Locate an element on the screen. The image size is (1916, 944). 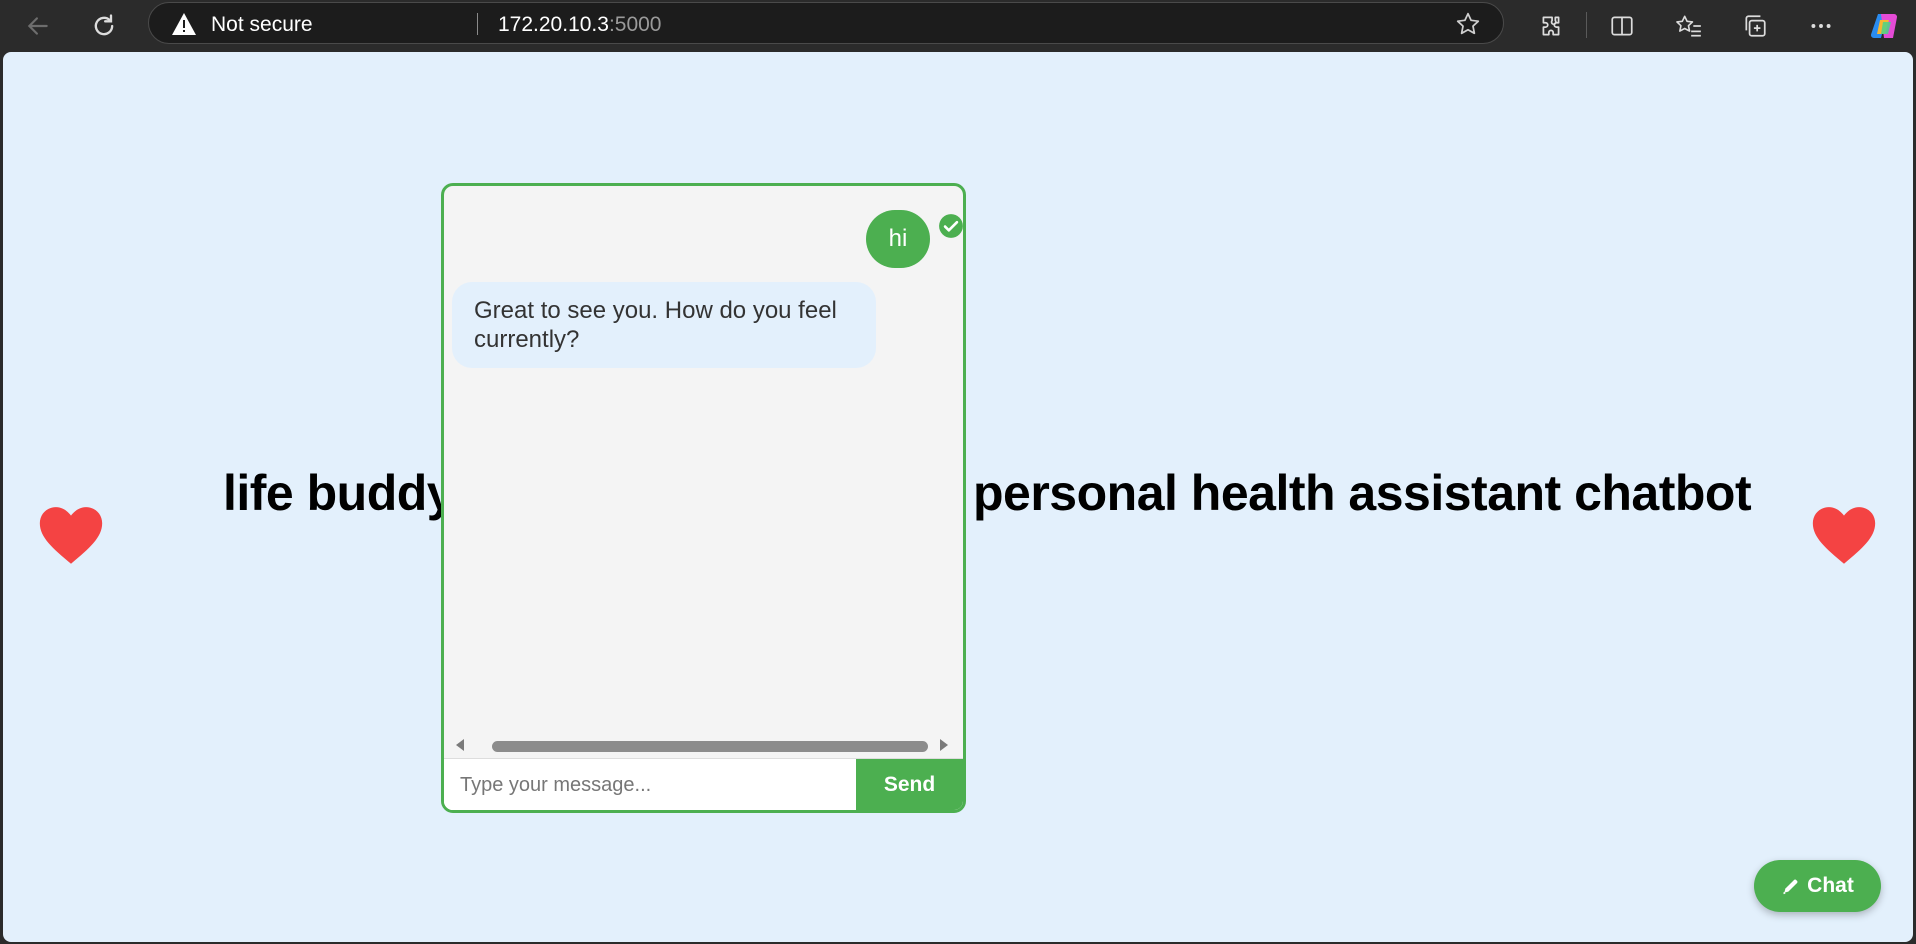
scroll-right-arrow-icon is located at coordinates (944, 745).